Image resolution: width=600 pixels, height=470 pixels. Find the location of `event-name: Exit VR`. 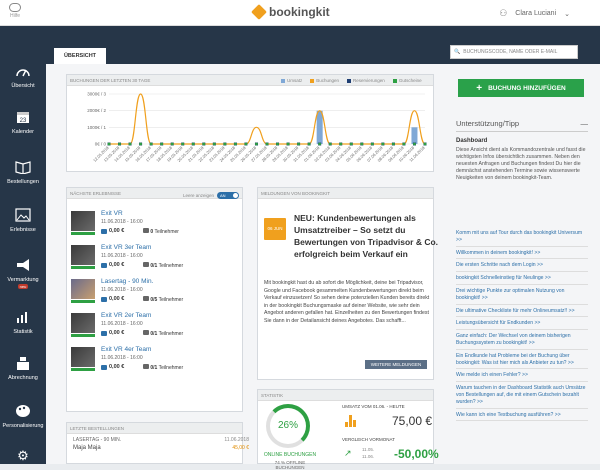

event-name: Exit VR is located at coordinates (112, 213).